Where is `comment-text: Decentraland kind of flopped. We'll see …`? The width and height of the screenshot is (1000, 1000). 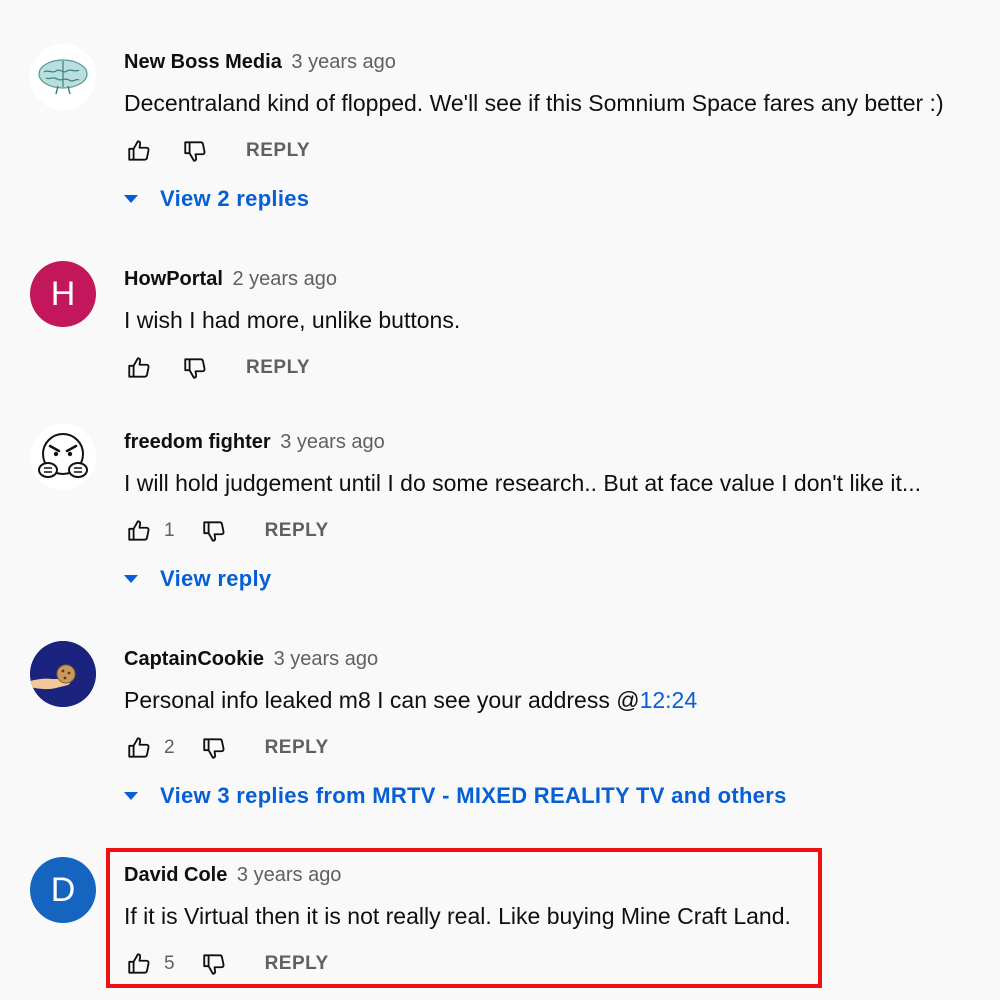 comment-text: Decentraland kind of flopped. We'll see … is located at coordinates (534, 103).